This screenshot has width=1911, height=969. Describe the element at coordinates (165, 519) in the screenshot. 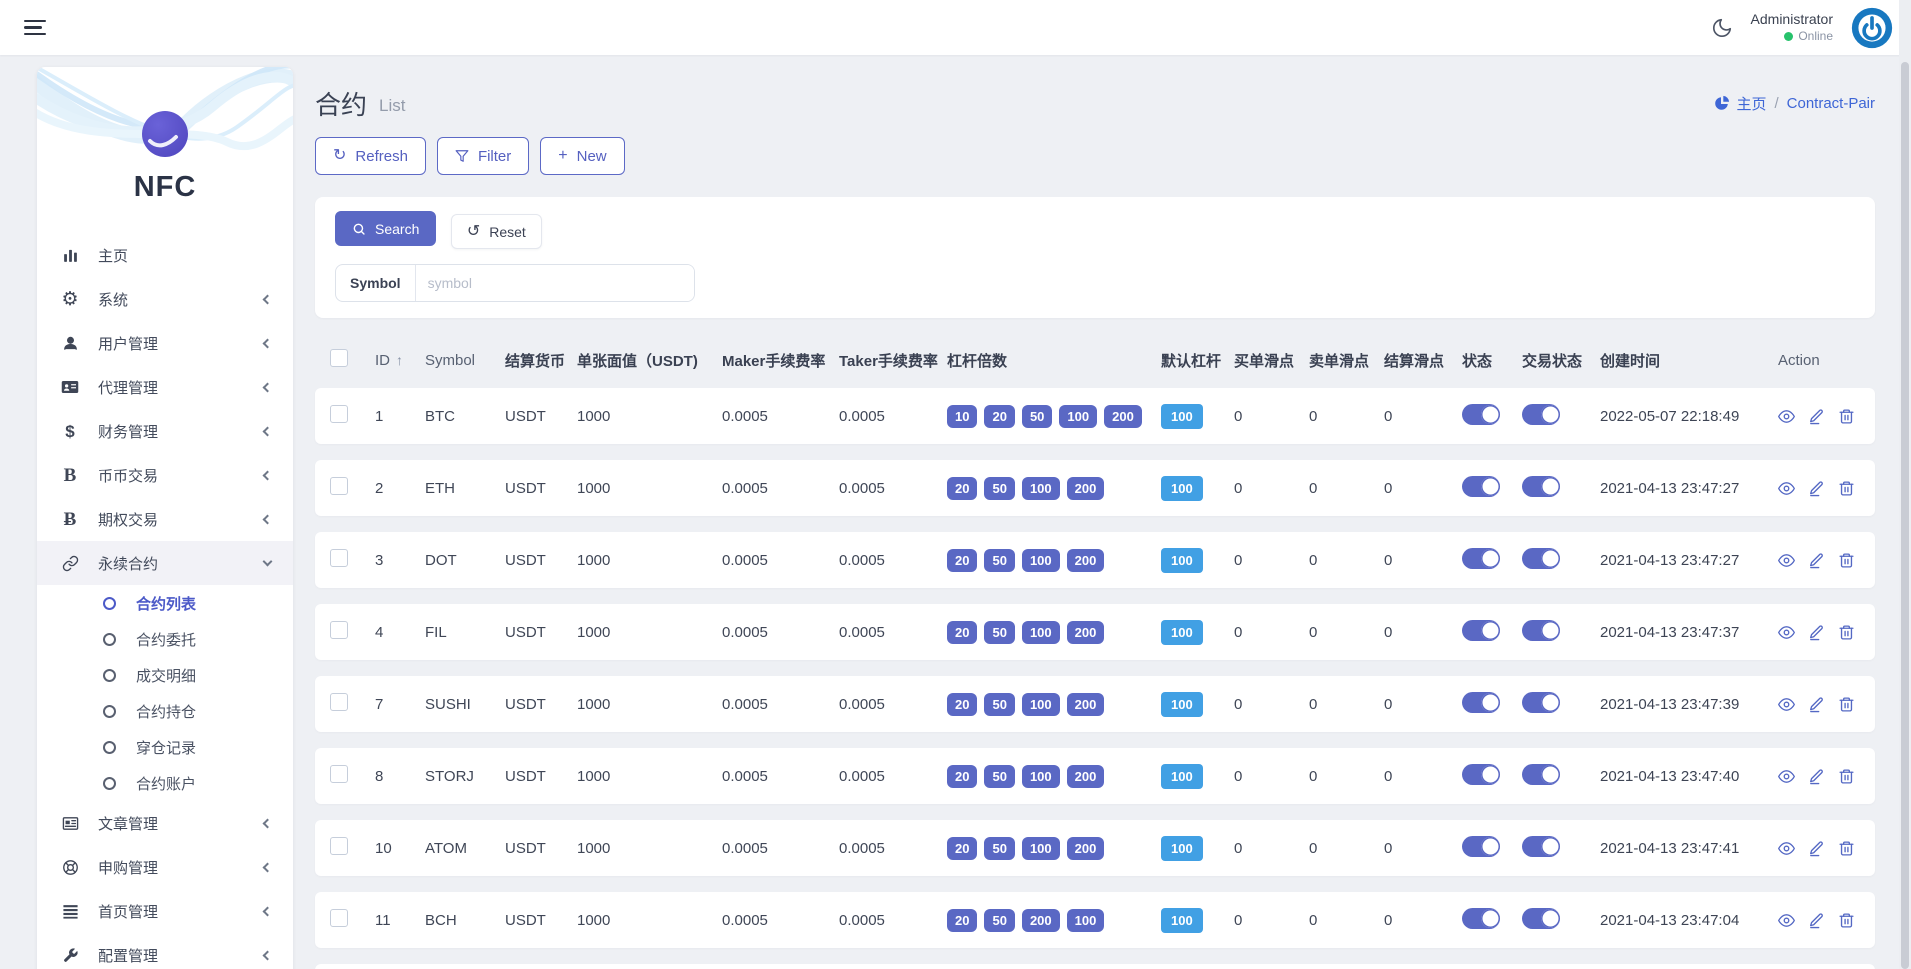

I see `sidebar-item-option-trade: Ƀ 期权交易` at that location.